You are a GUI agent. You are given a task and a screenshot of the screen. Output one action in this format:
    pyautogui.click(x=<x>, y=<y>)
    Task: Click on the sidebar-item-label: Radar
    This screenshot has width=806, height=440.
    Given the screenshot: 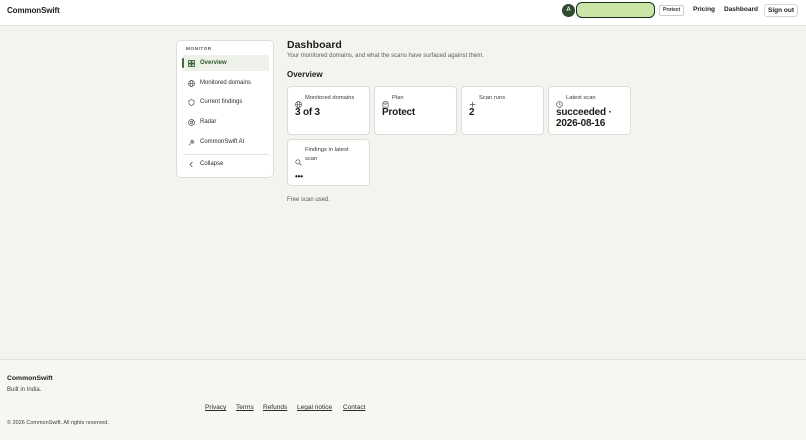 What is the action you would take?
    pyautogui.click(x=208, y=122)
    